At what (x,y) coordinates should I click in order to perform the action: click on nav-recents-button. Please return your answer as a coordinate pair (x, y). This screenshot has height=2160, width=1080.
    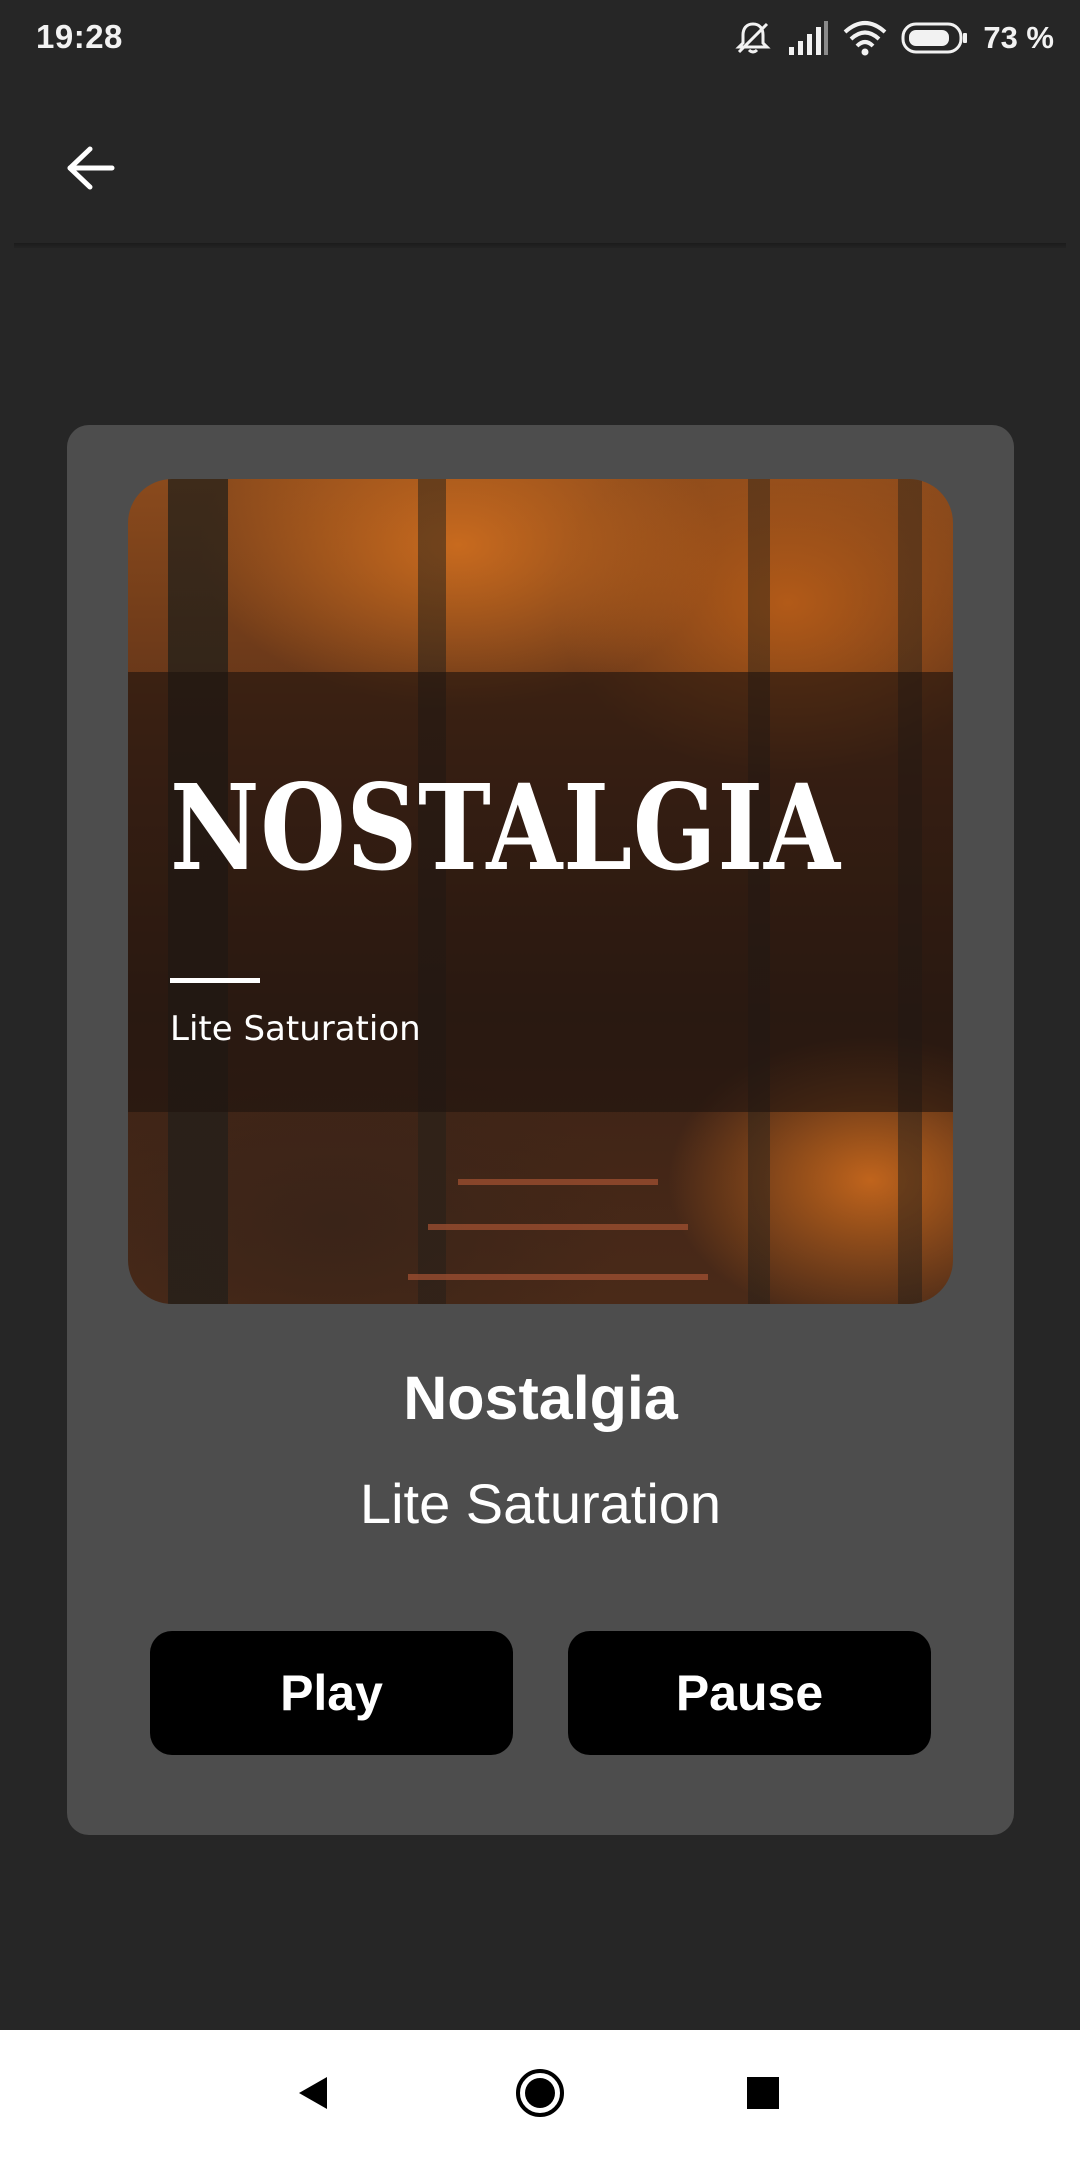
    Looking at the image, I should click on (763, 2095).